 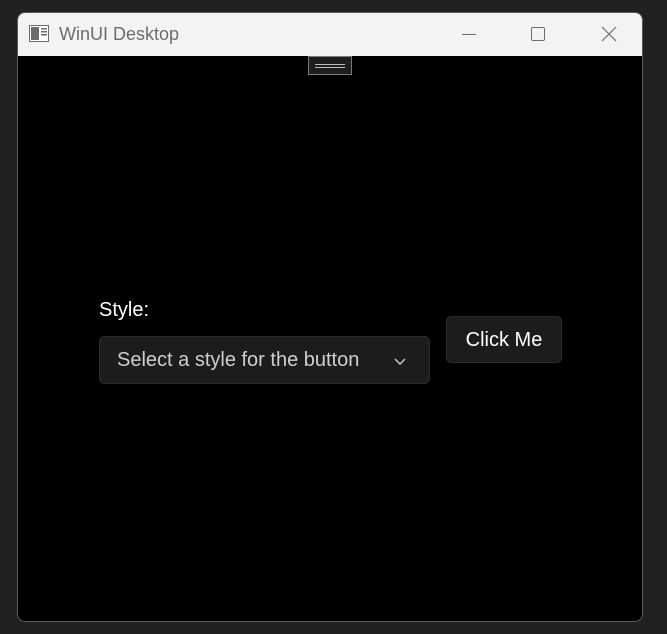 I want to click on title-bar: WinUI Desktop, so click(x=330, y=34).